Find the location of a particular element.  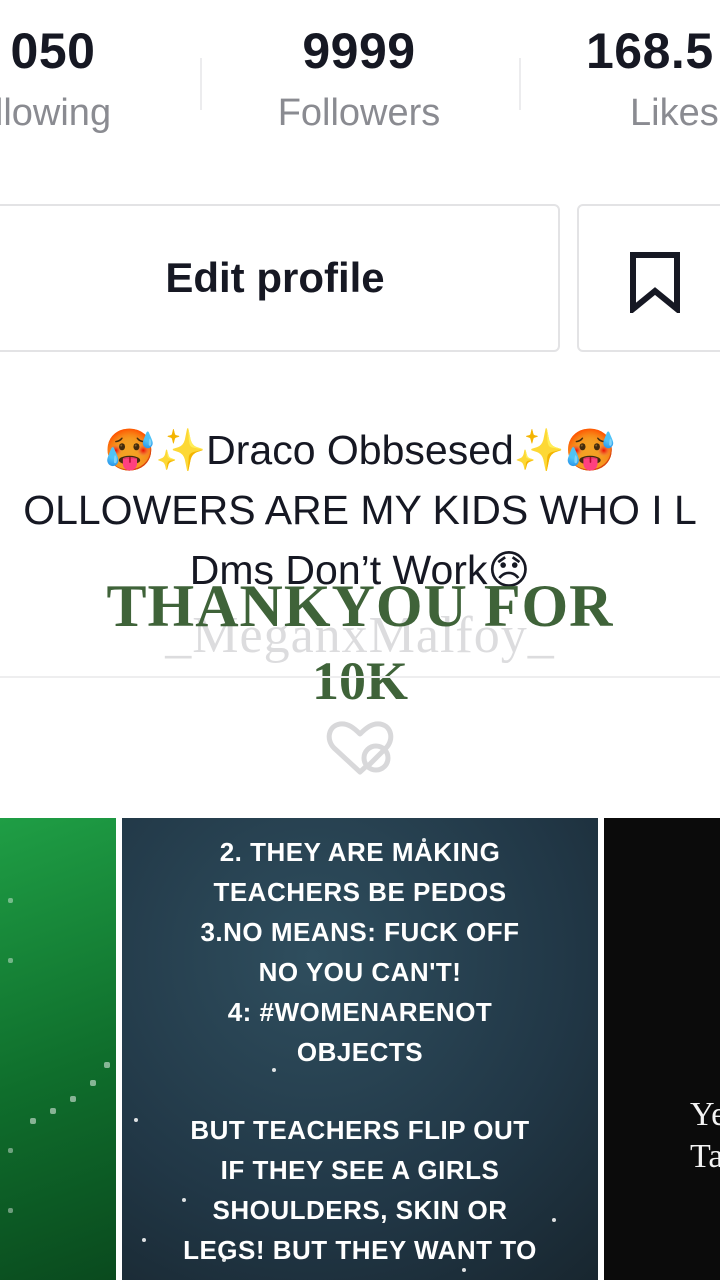

bio-line-1: 🥵✨Draco Obbsesed✨🥵 is located at coordinates (360, 450).